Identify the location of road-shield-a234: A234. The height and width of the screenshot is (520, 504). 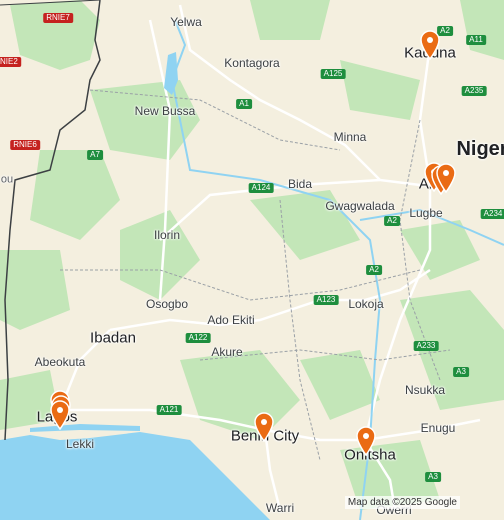
(492, 214).